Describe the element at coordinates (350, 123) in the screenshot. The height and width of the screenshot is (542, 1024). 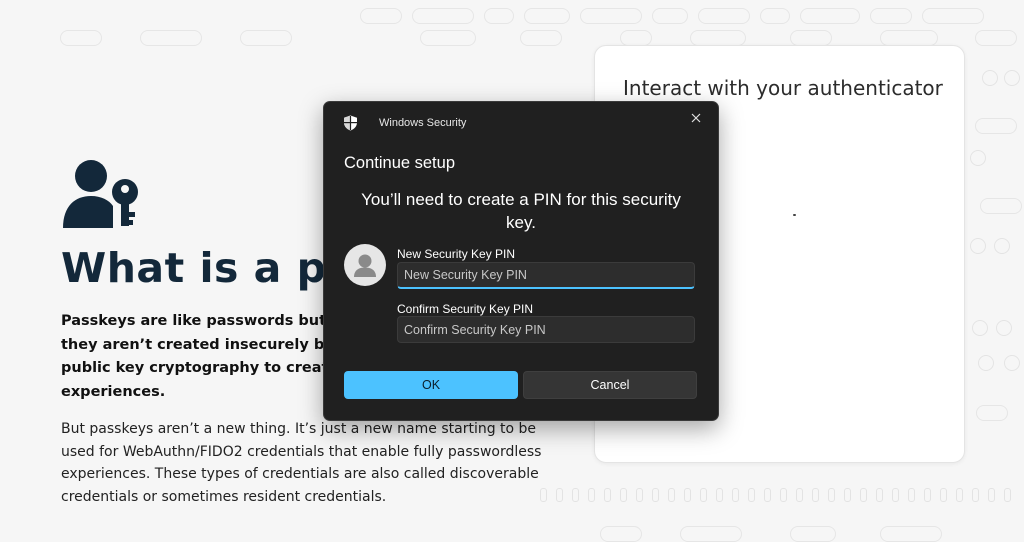
I see `shield-icon` at that location.